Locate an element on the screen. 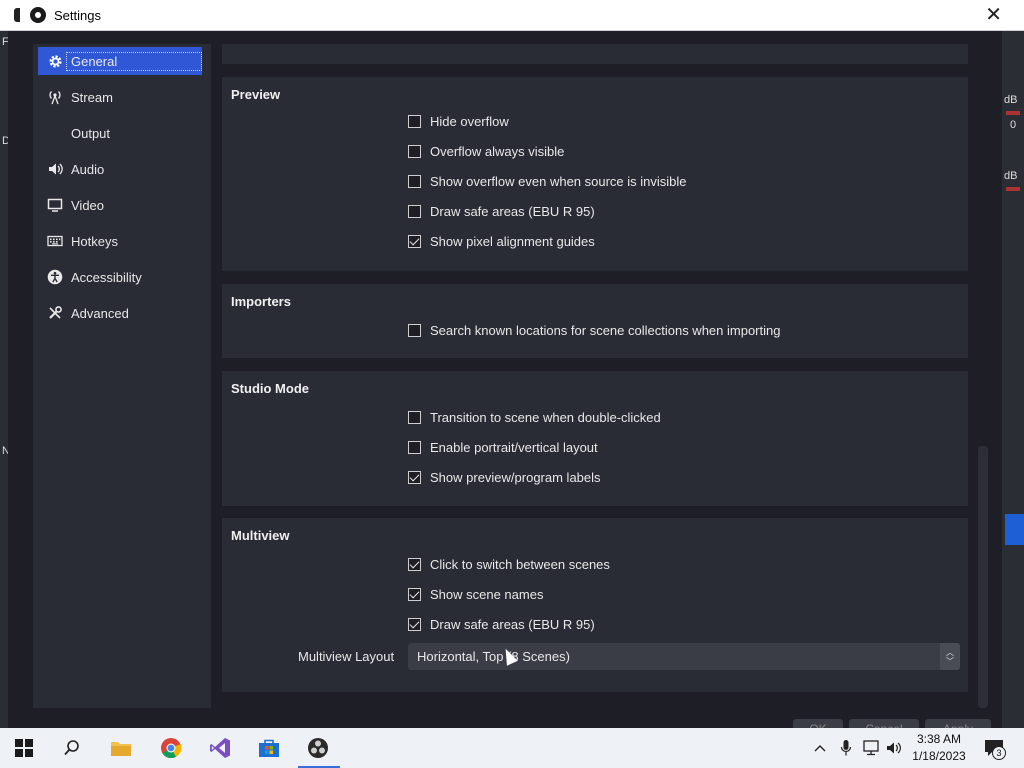  volume-icon is located at coordinates (894, 748).